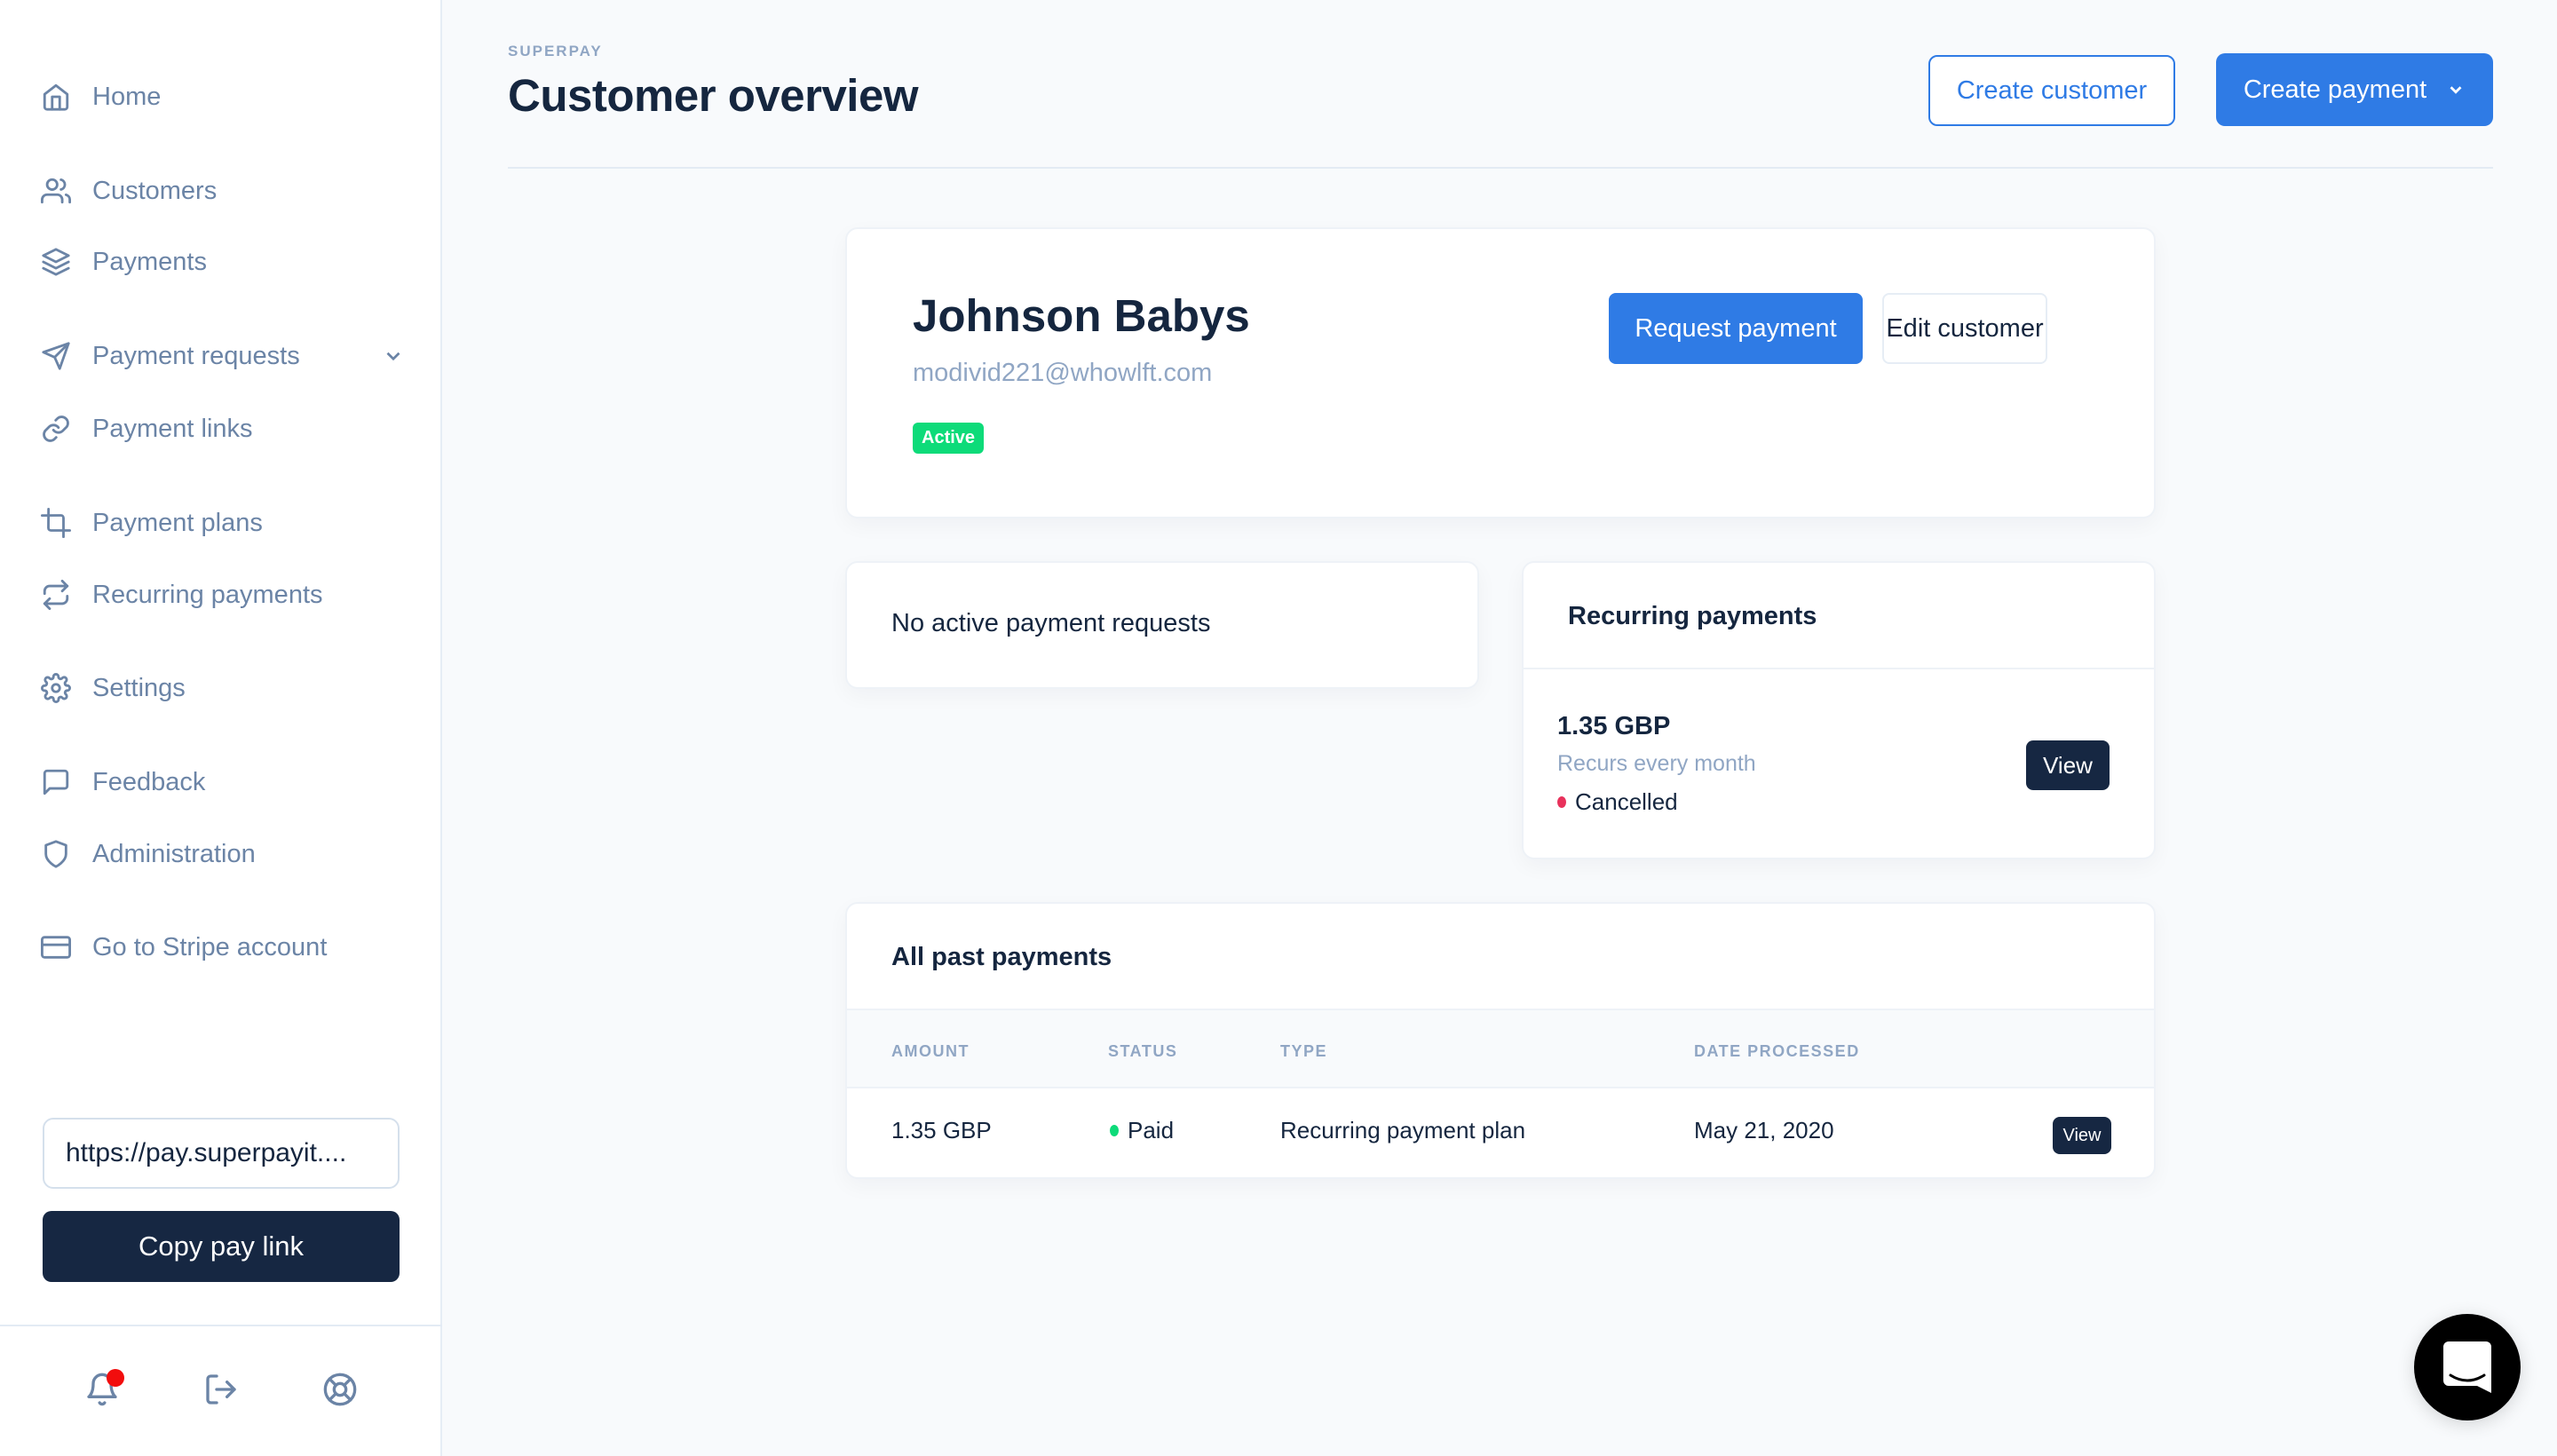 The width and height of the screenshot is (2557, 1456). Describe the element at coordinates (223, 782) in the screenshot. I see `sidebar-item-feedback: Feedback` at that location.